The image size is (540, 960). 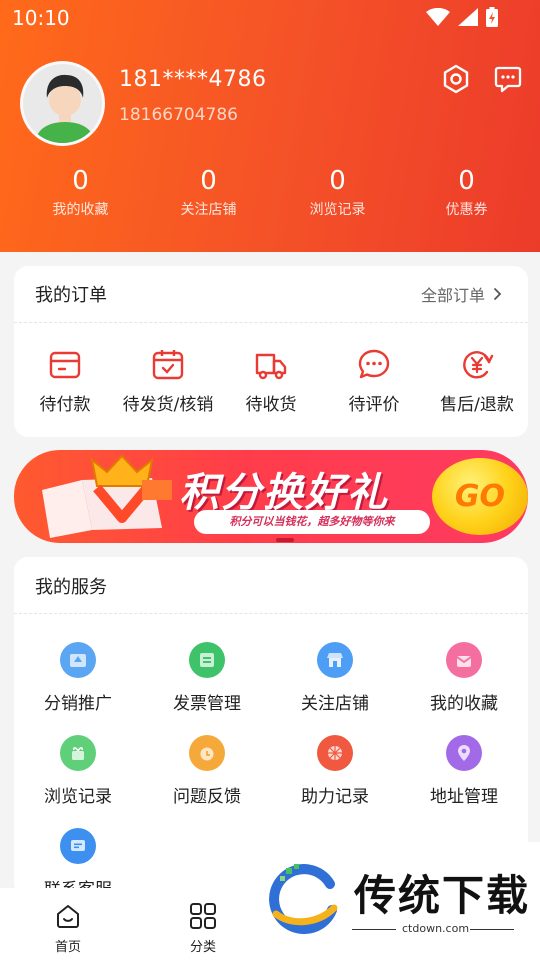 I want to click on watermark-url: ctdown.com, so click(x=436, y=928).